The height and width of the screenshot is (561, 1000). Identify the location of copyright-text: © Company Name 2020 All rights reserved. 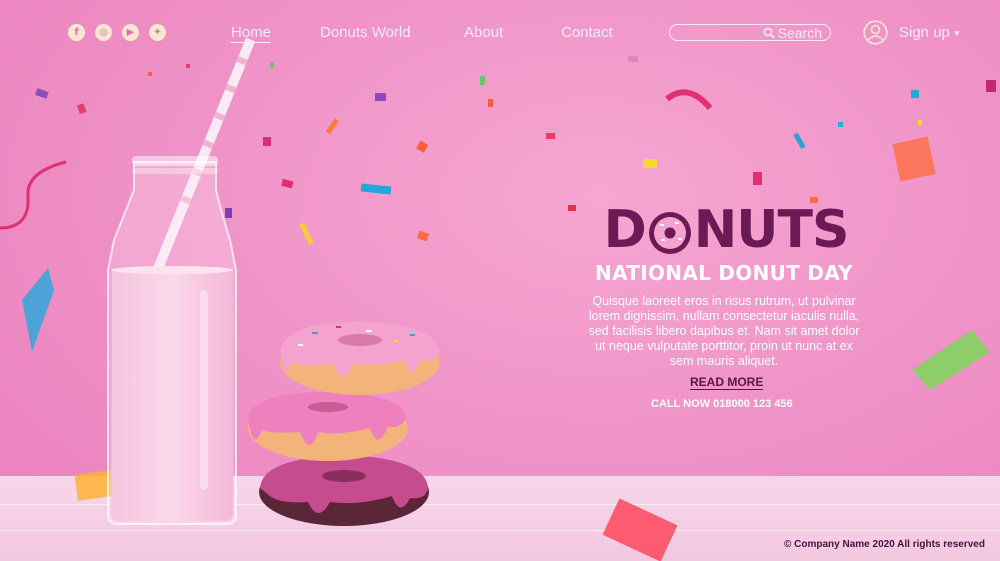
(884, 544).